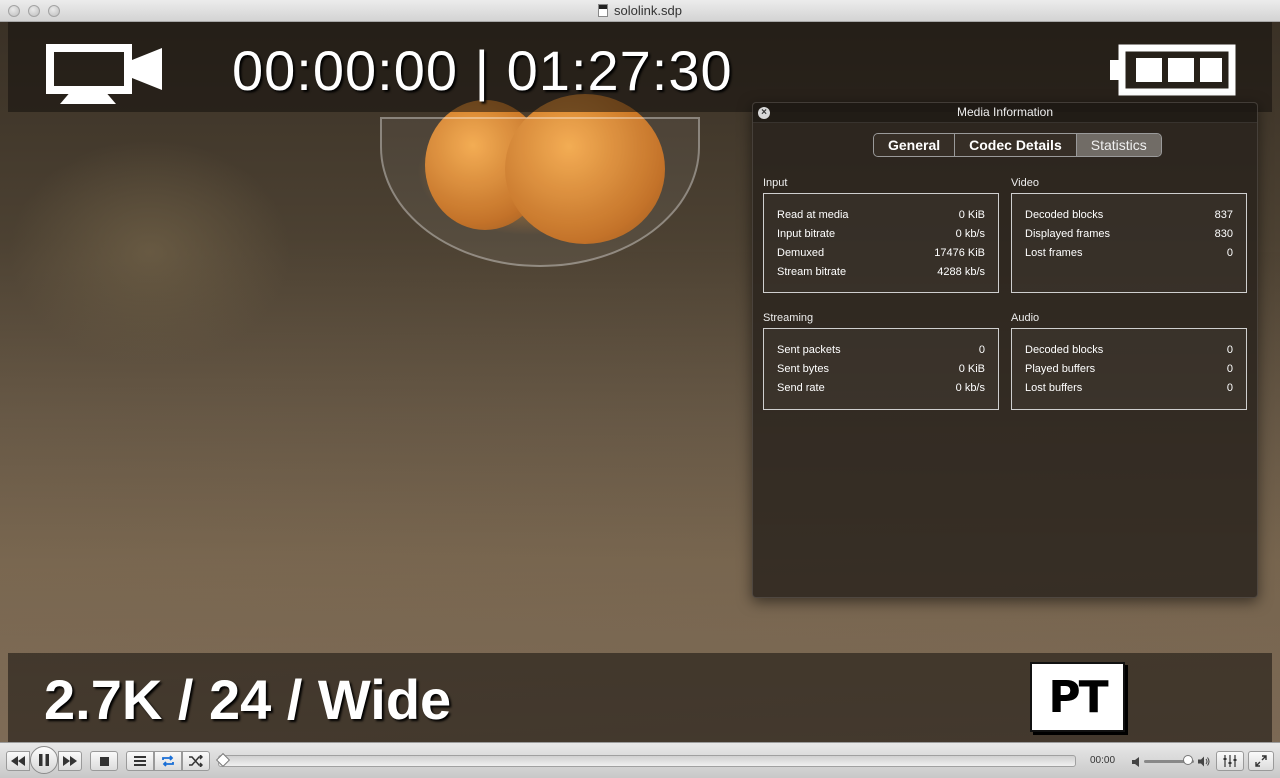 The image size is (1280, 778). Describe the element at coordinates (881, 390) in the screenshot. I see `stat-row: Send rate 0 kb/s` at that location.